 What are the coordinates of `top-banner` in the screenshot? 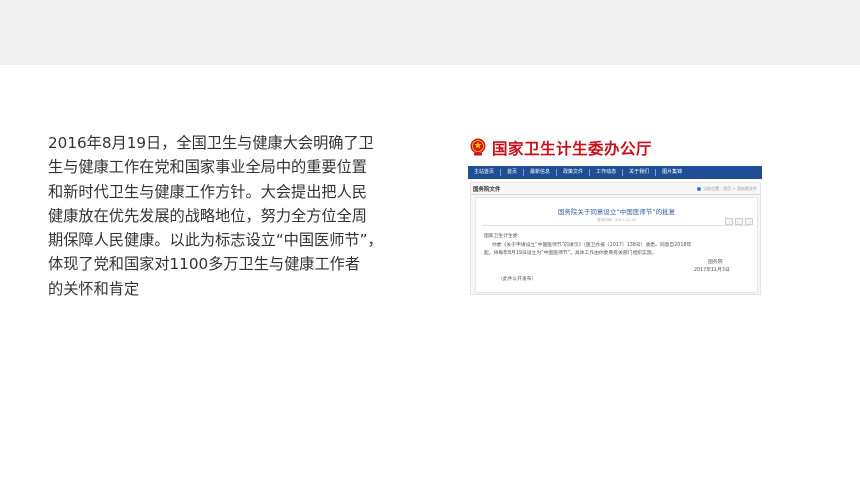 It's located at (430, 32).